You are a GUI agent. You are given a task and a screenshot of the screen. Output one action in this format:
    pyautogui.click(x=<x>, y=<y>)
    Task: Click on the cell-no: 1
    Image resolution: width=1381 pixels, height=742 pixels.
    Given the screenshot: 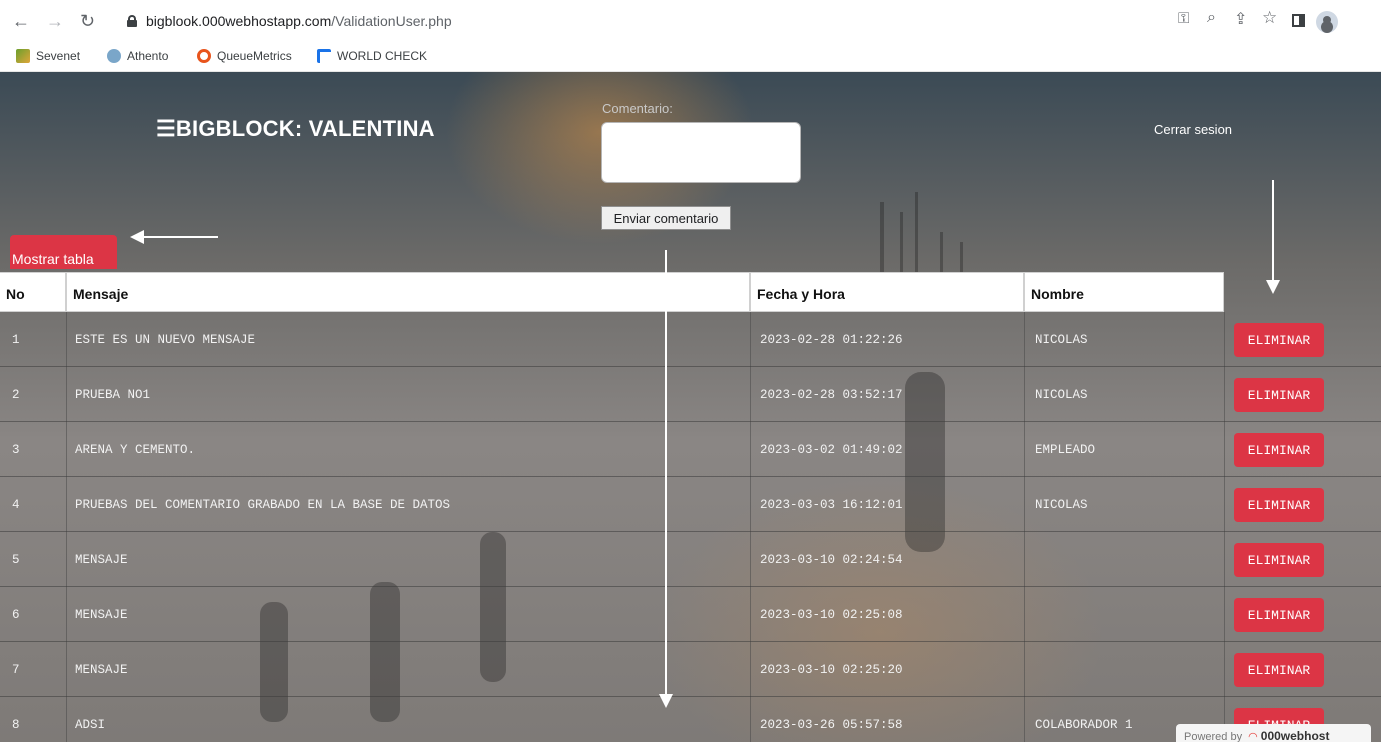 What is the action you would take?
    pyautogui.click(x=16, y=340)
    